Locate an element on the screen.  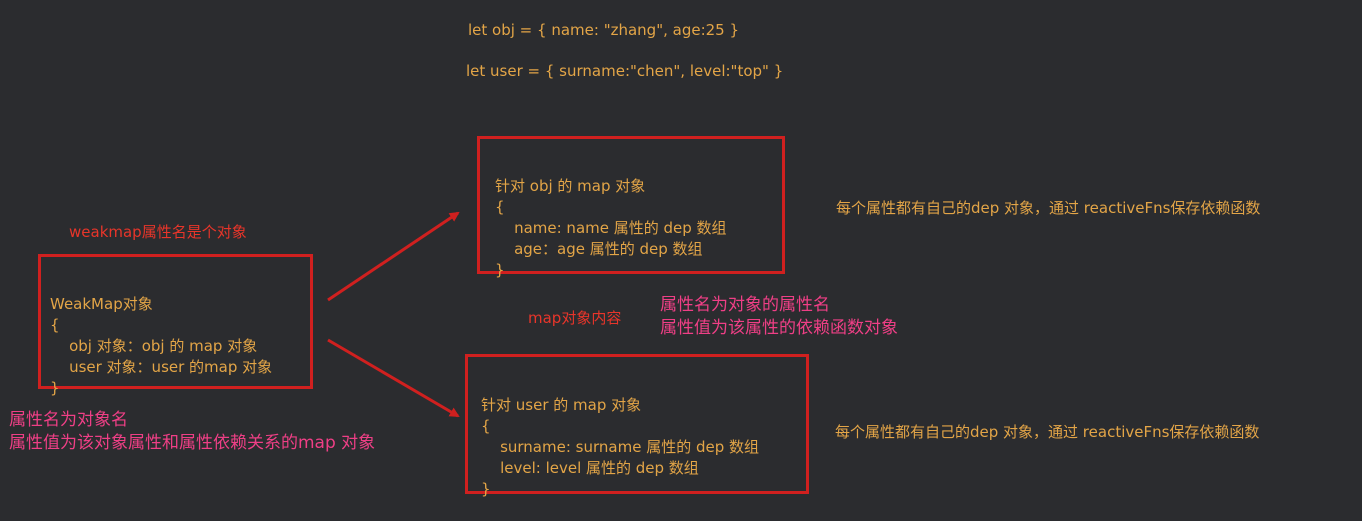
map-desc-line2: 属性值为该属性的依赖函数对象 is located at coordinates (779, 328).